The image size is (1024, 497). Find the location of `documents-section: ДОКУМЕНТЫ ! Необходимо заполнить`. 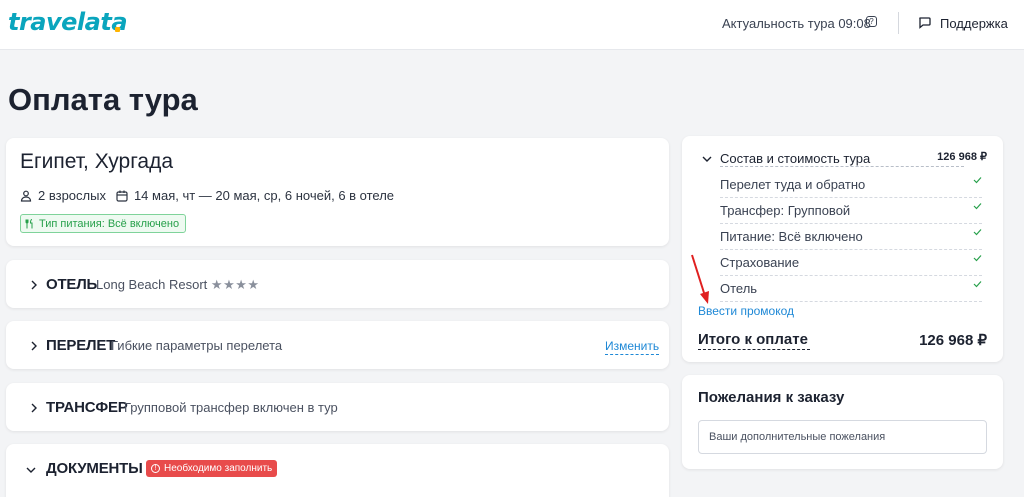

documents-section: ДОКУМЕНТЫ ! Необходимо заполнить is located at coordinates (337, 470).